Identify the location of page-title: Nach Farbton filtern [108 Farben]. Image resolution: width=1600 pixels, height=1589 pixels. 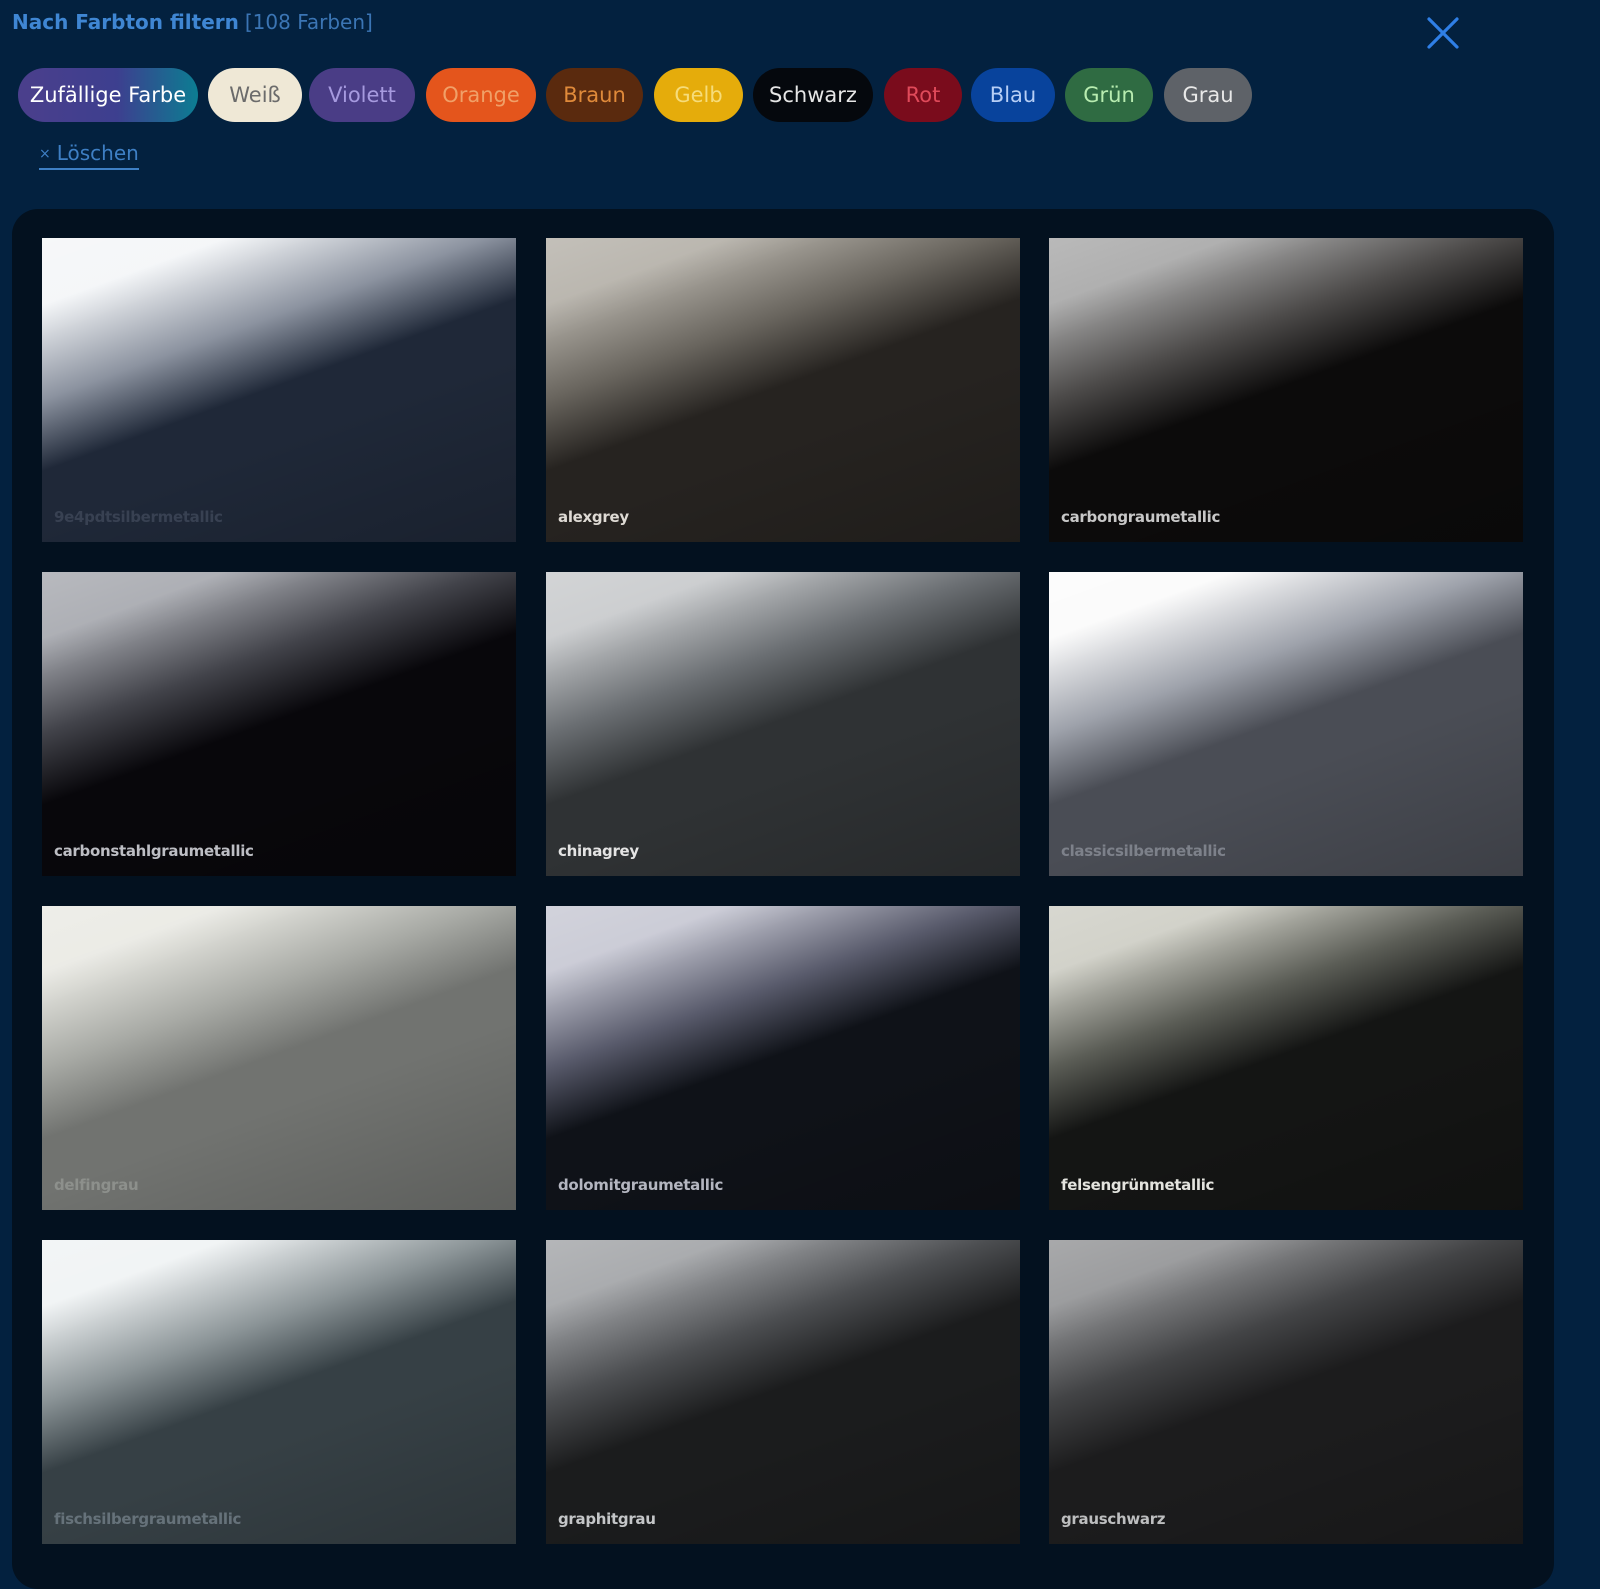
(192, 22).